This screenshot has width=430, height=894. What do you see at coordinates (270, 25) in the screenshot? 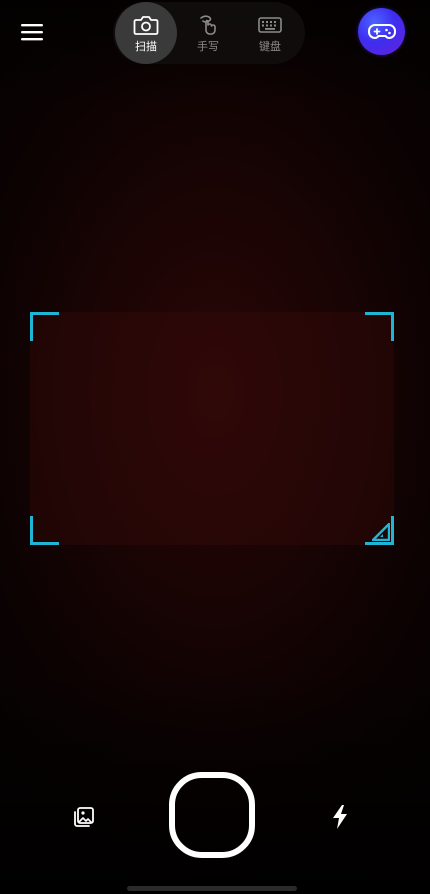
I see `keyboard-icon` at bounding box center [270, 25].